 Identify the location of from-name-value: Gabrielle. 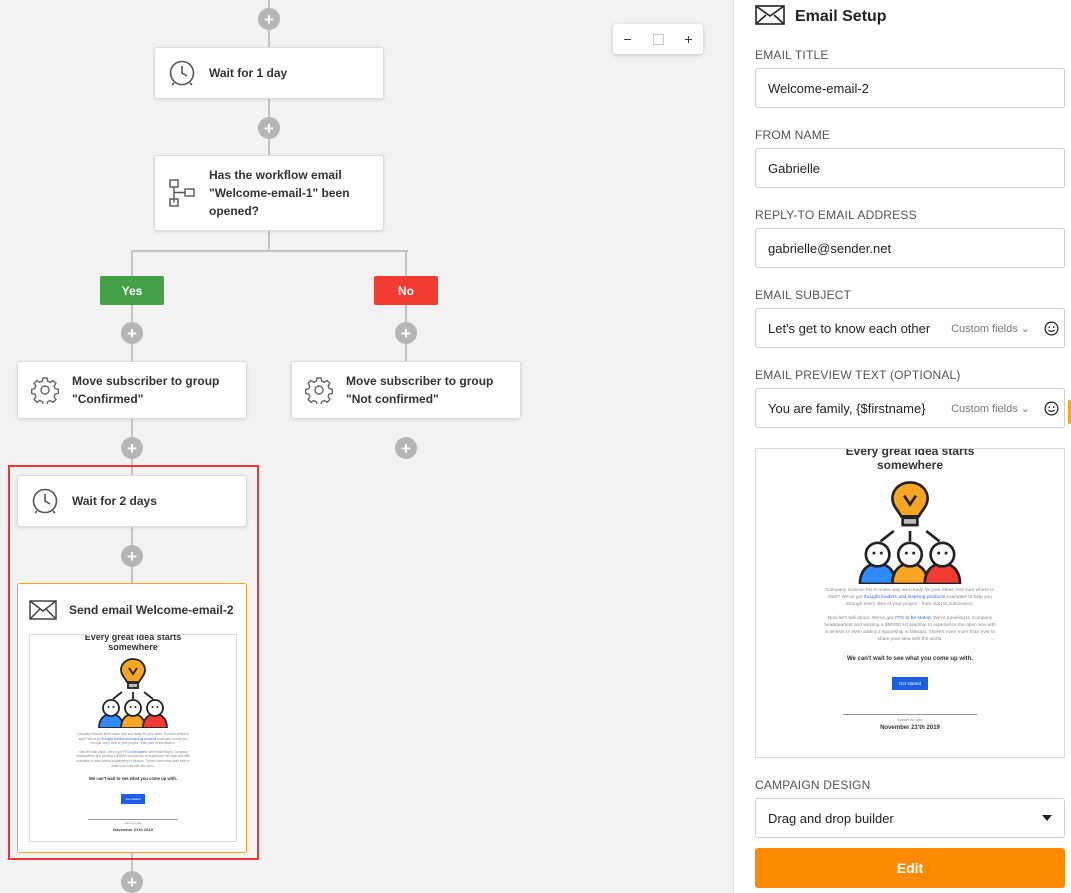
(794, 168).